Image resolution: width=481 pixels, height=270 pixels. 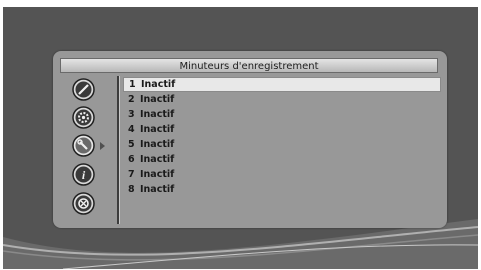 I want to click on satellite-dish-icon, so click(x=83, y=203).